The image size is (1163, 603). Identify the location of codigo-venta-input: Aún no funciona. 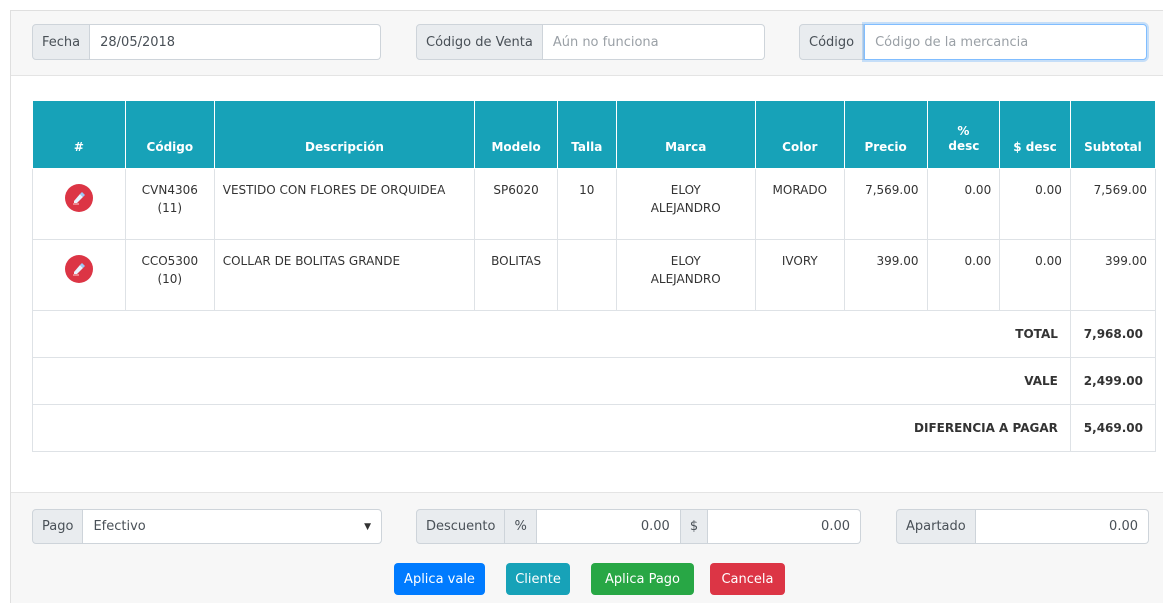
(653, 42).